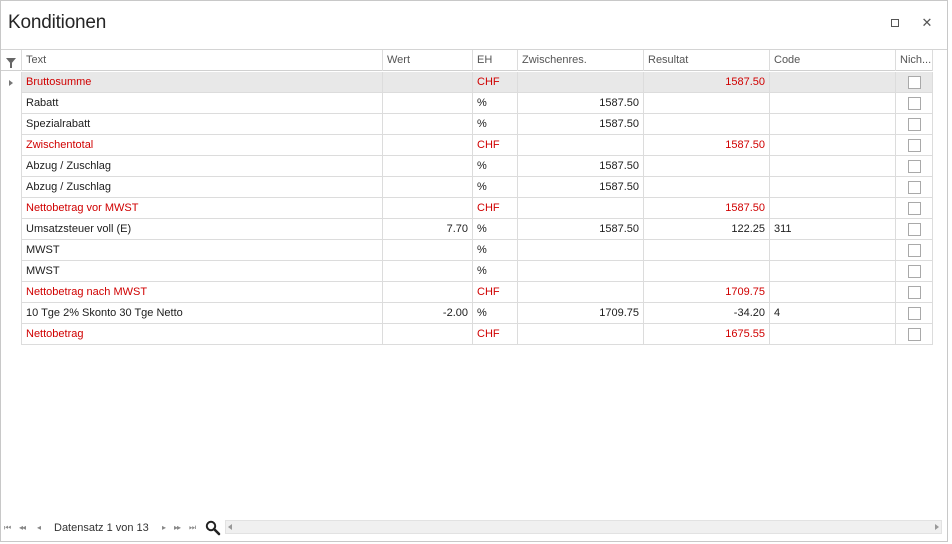 The image size is (952, 544). What do you see at coordinates (39, 528) in the screenshot?
I see `nav-prev-button: ◂` at bounding box center [39, 528].